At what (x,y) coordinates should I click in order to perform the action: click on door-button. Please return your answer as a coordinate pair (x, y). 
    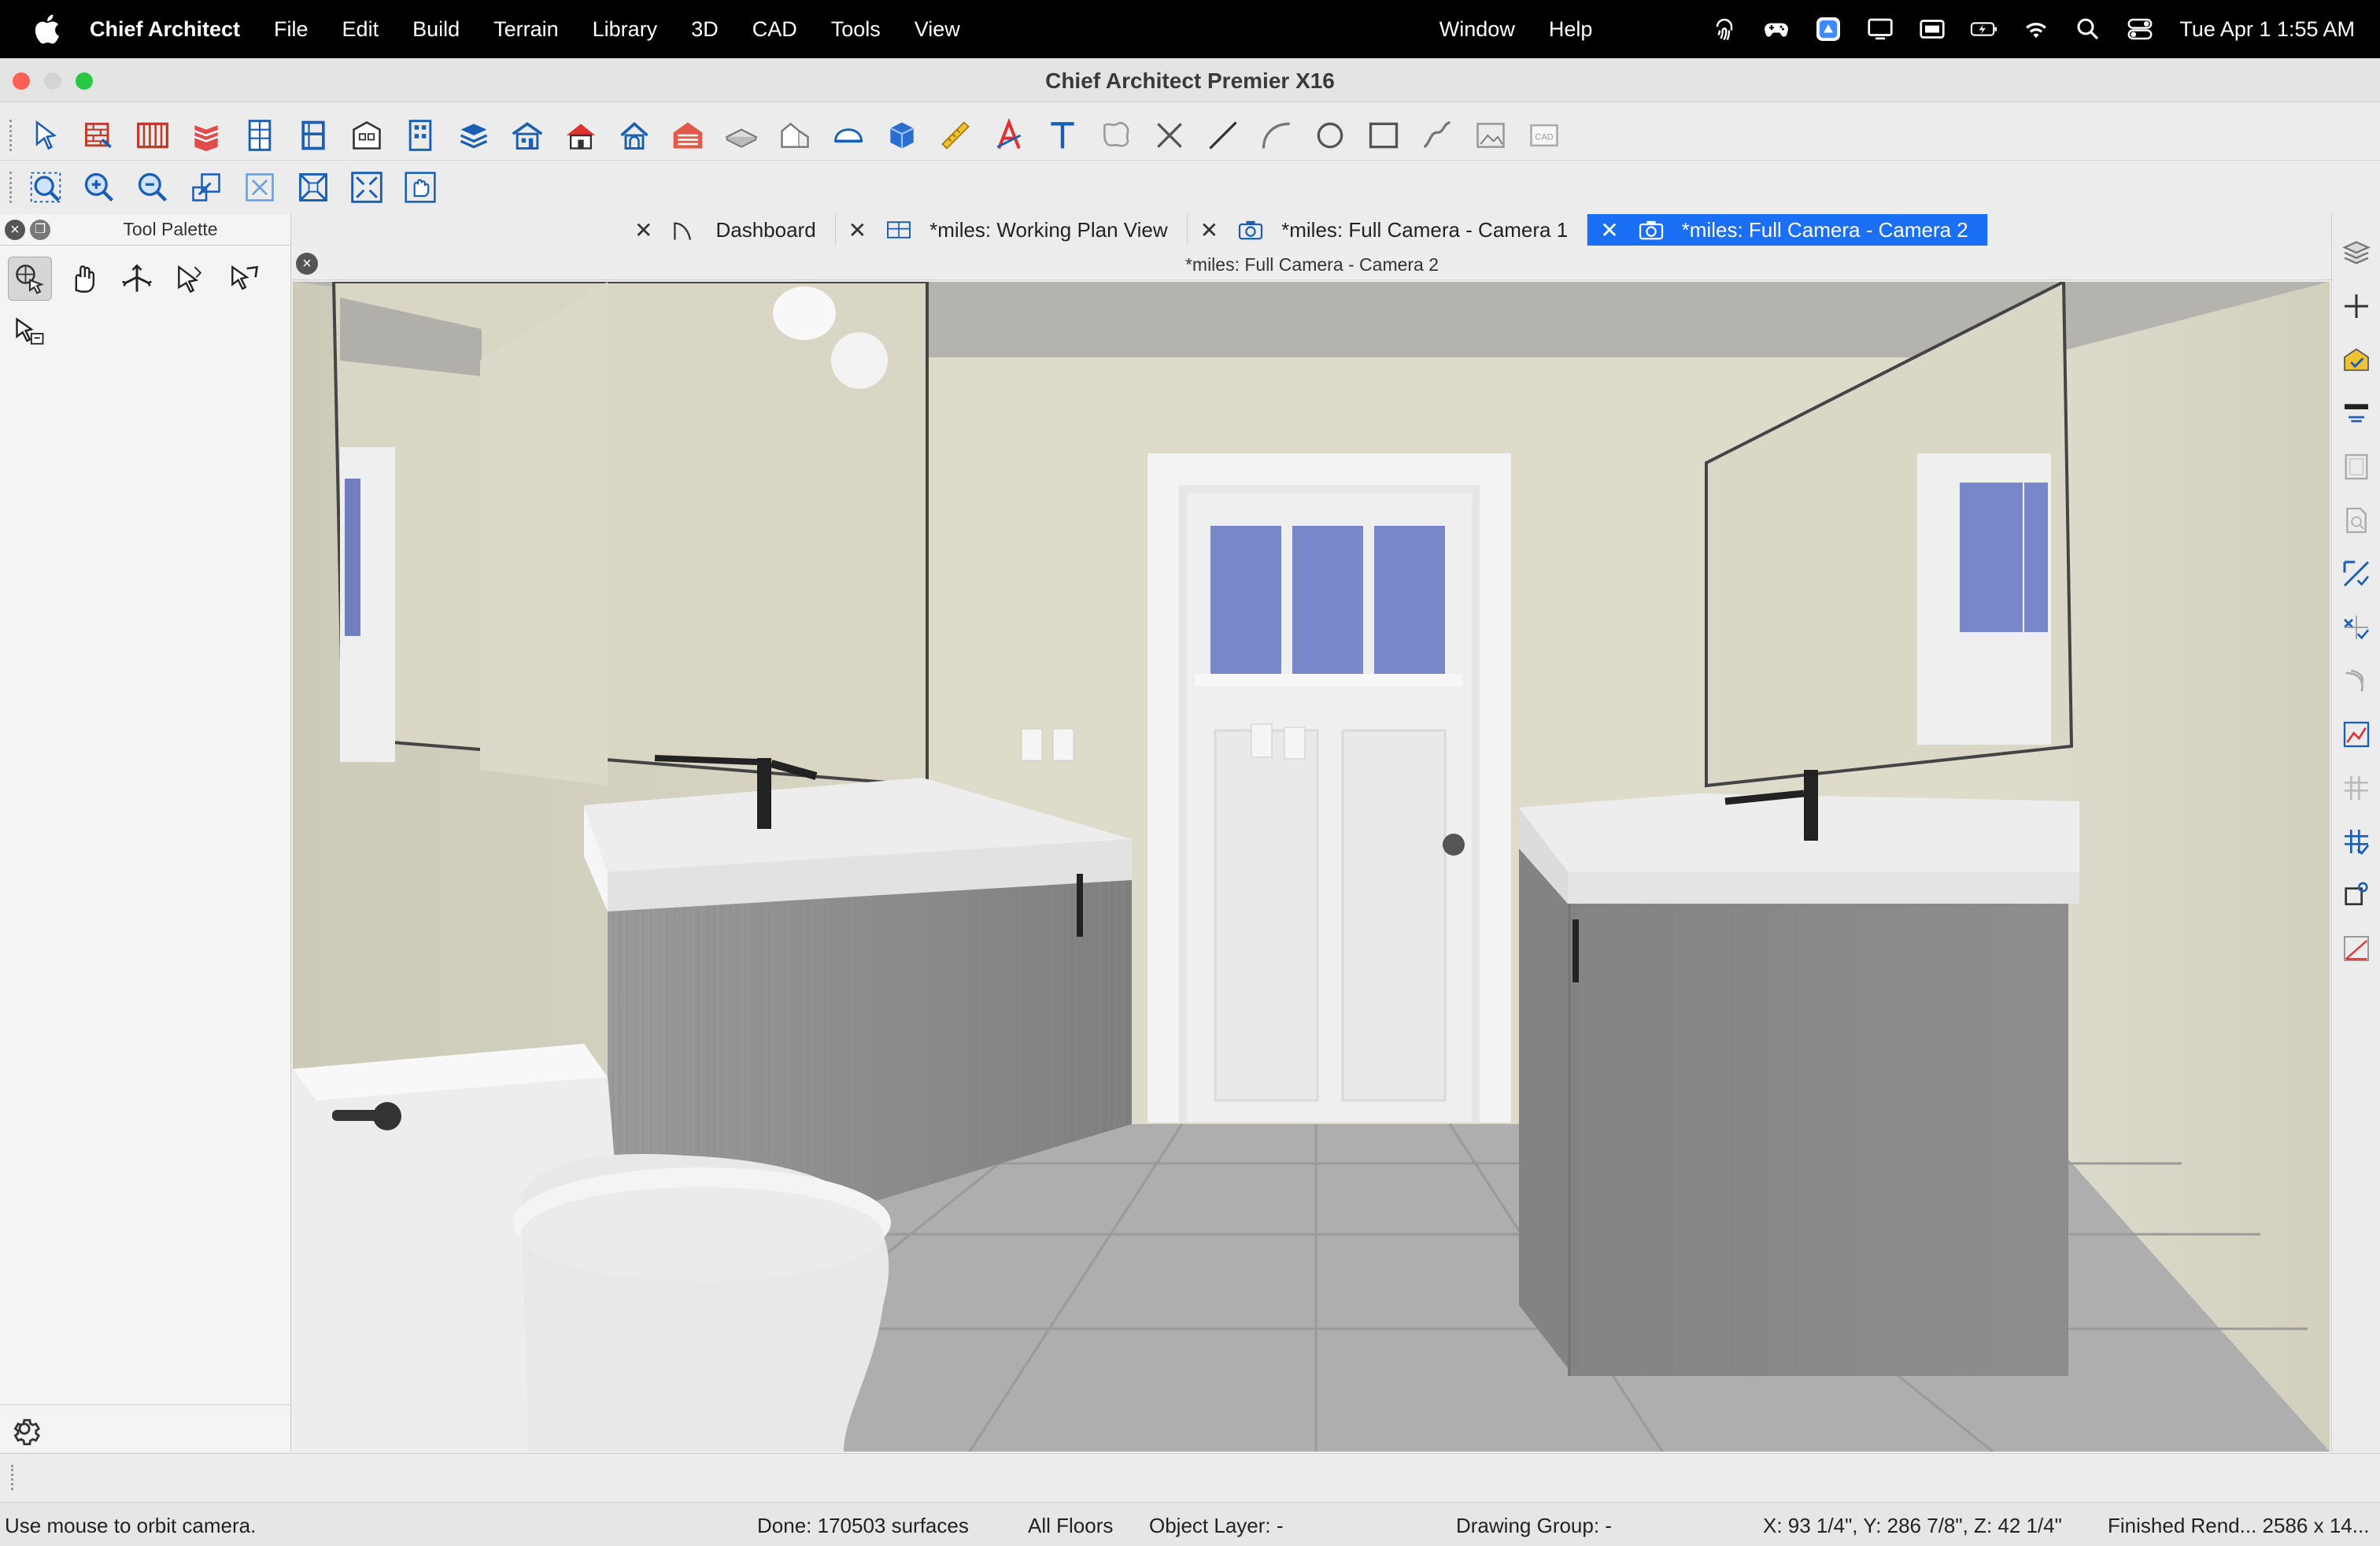
    Looking at the image, I should click on (313, 135).